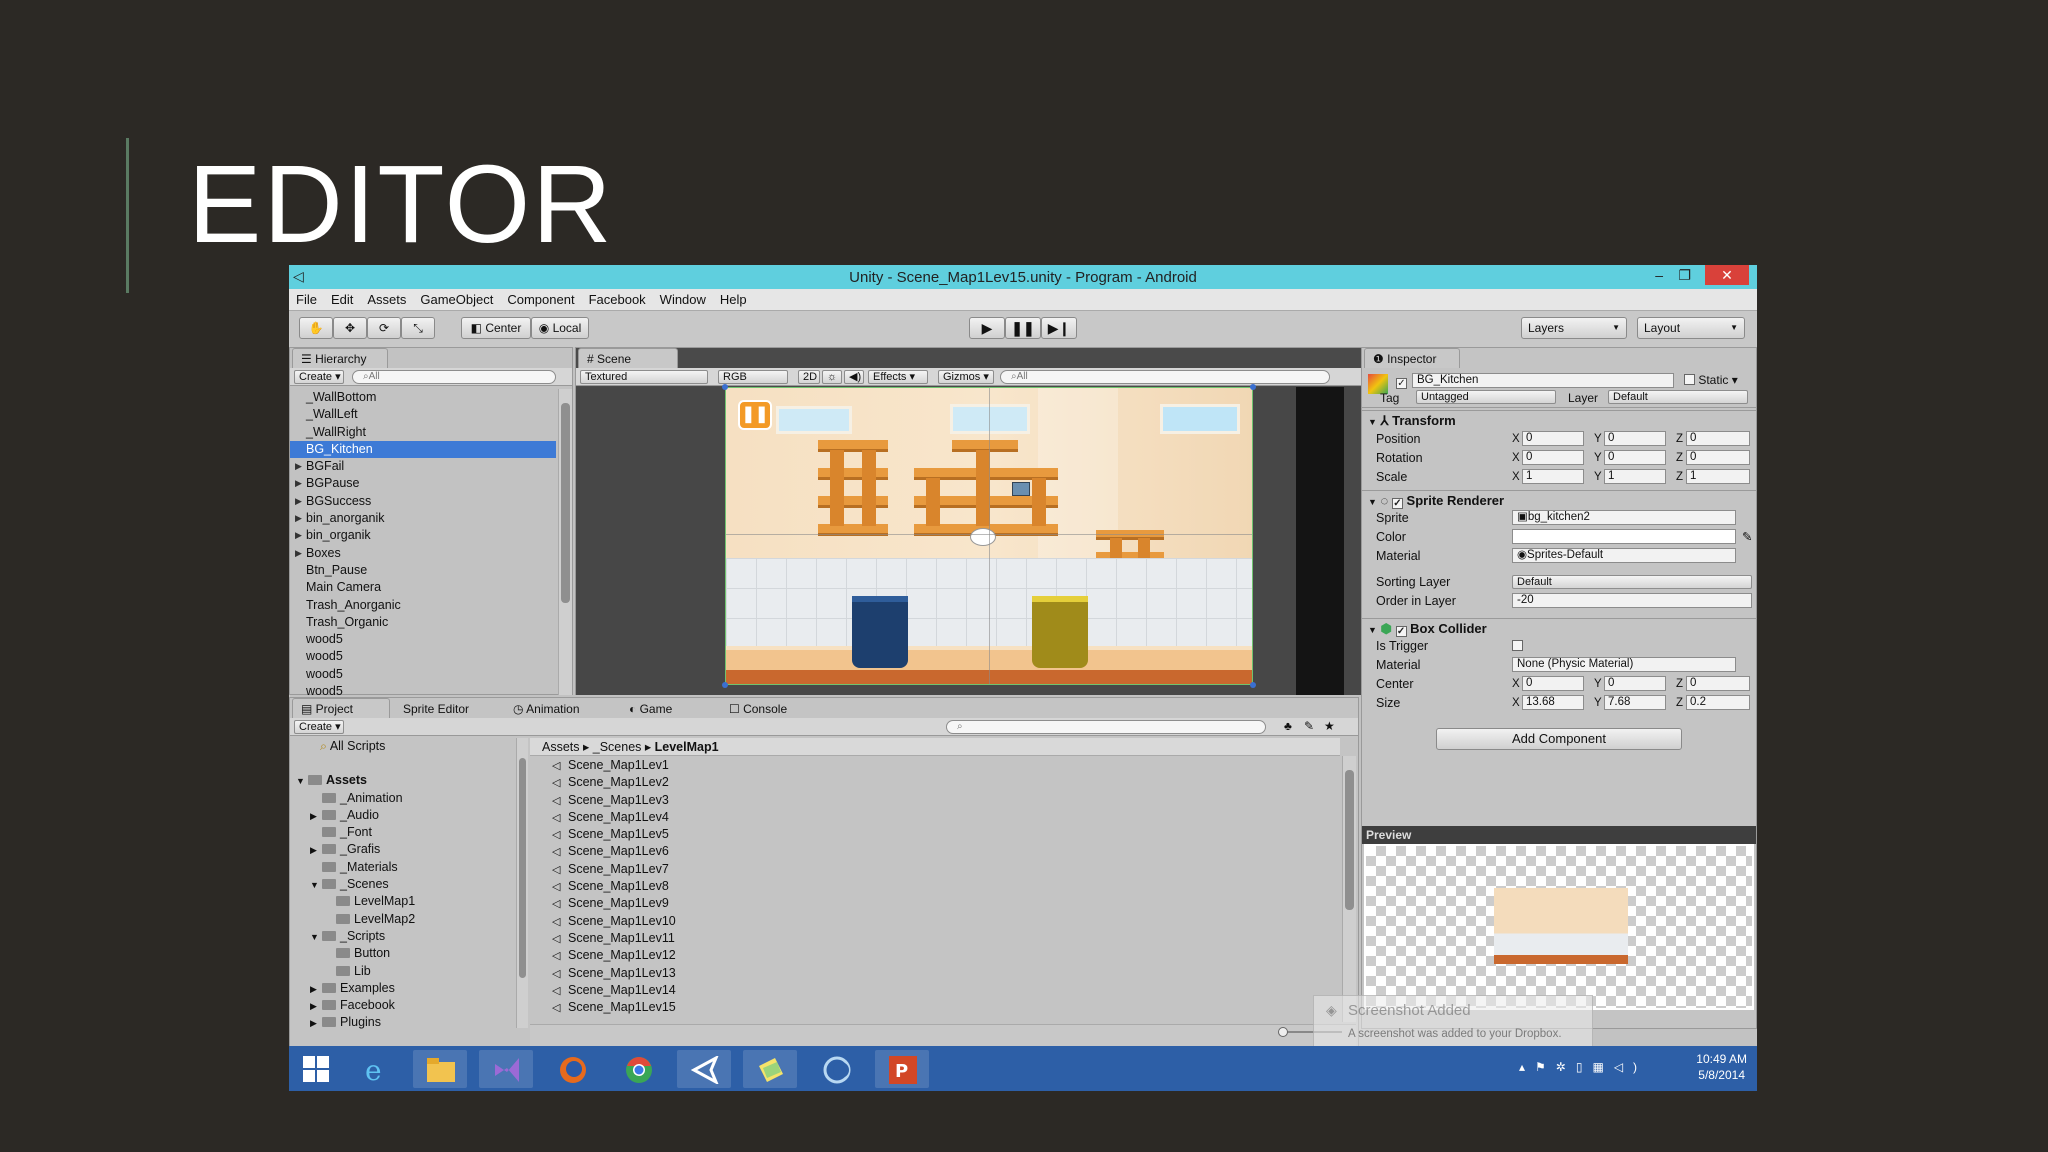  I want to click on hierarchy-item: ▶ bin_anorganik, so click(423, 518).